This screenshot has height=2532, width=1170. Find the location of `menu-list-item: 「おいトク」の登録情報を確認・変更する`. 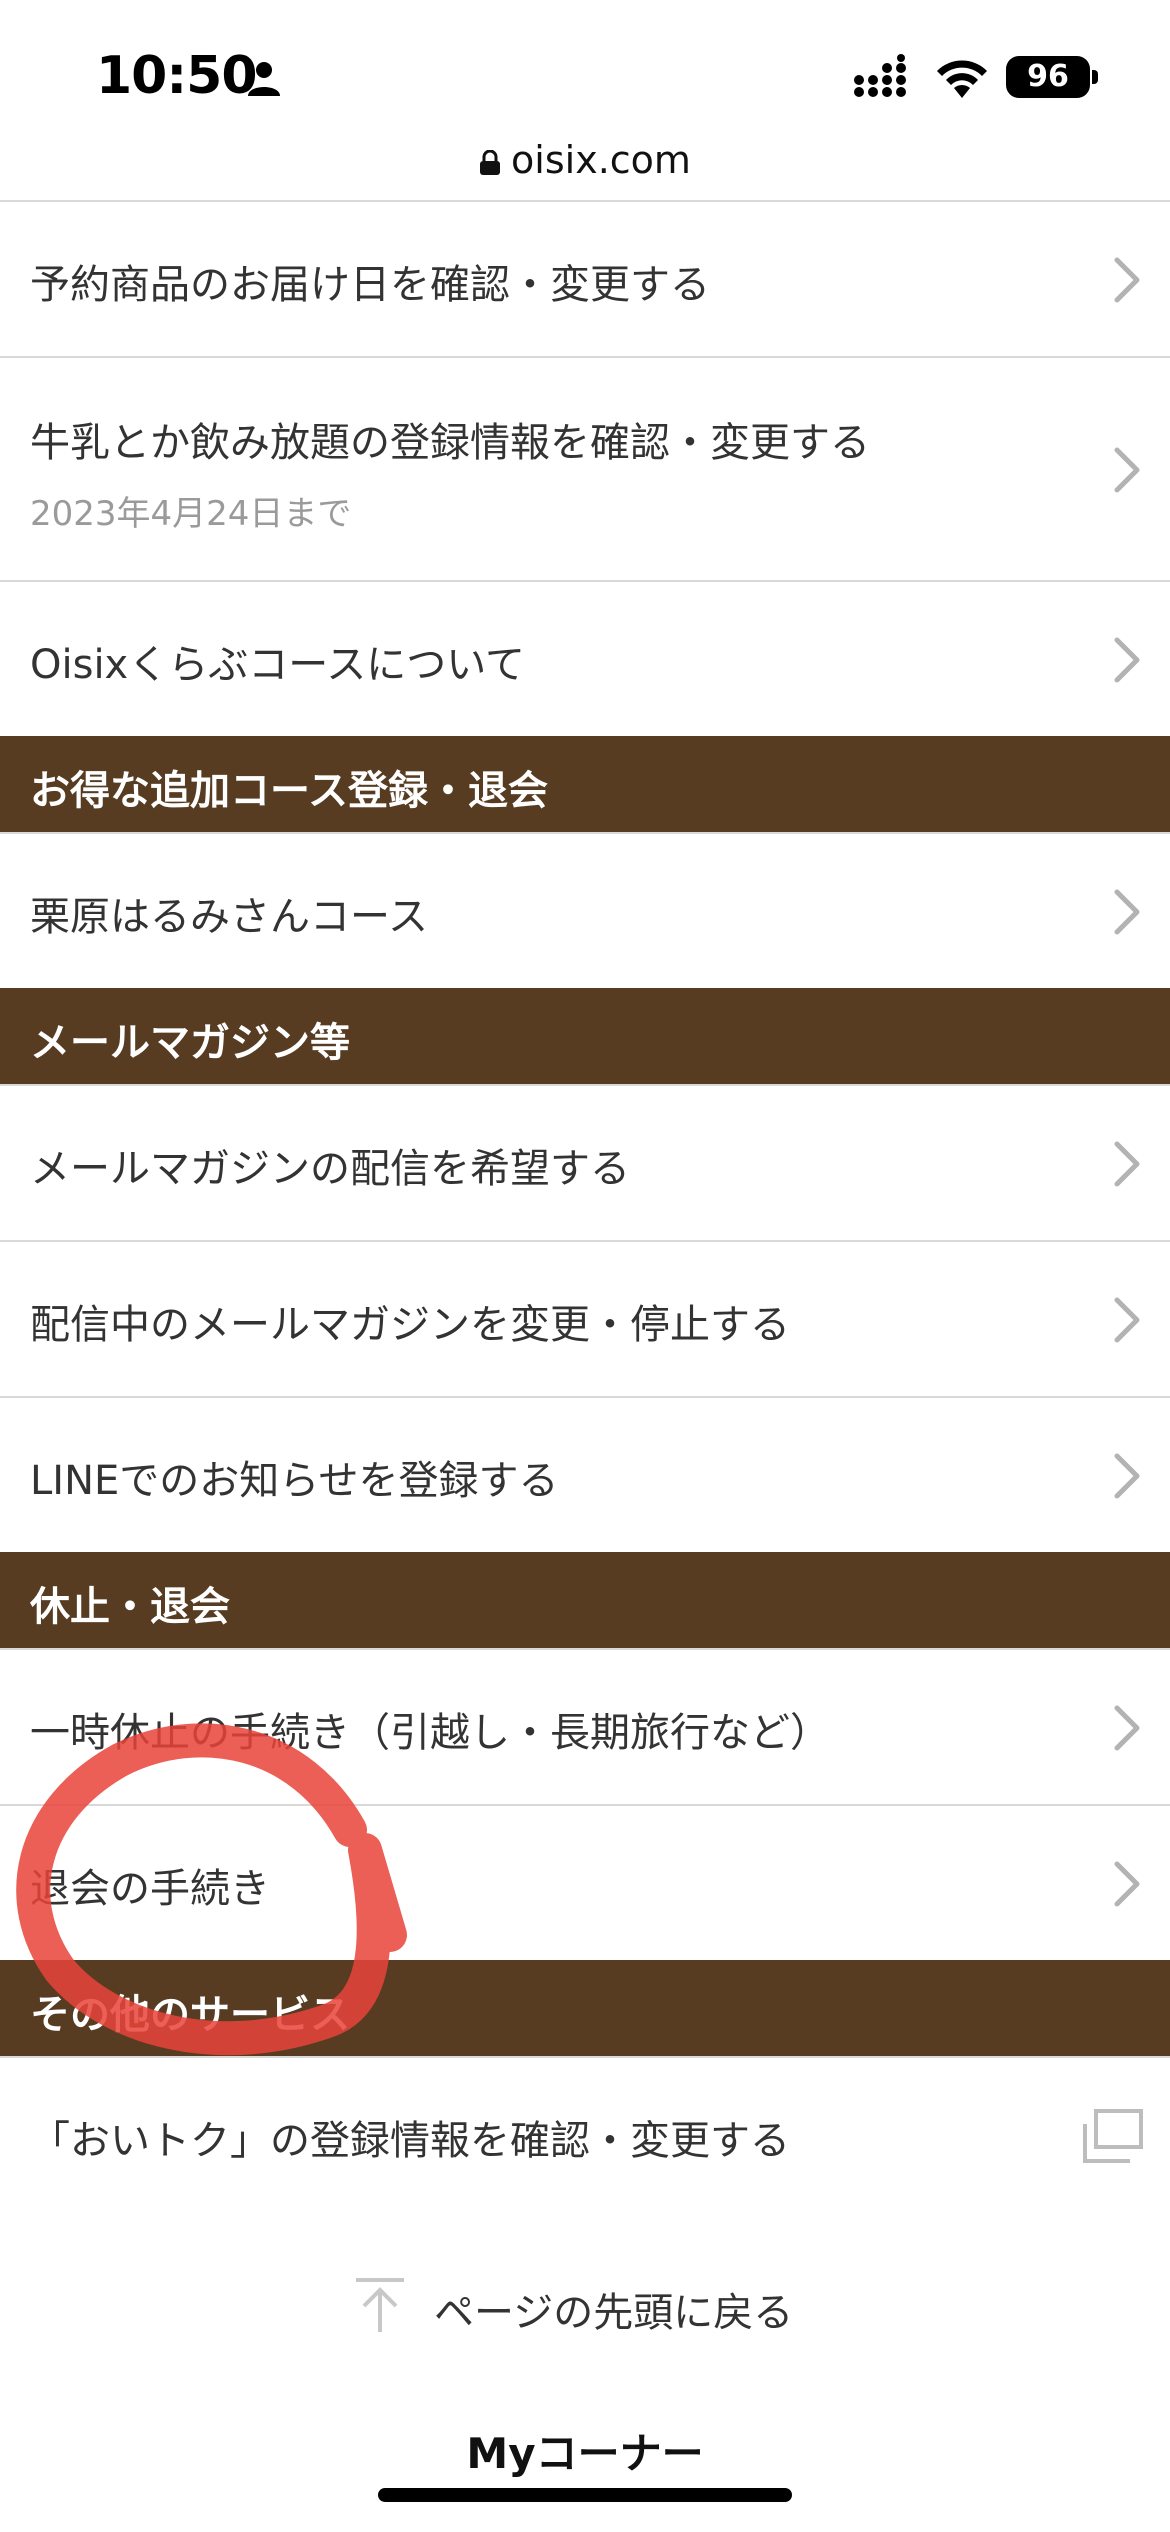

menu-list-item: 「おいトク」の登録情報を確認・変更する is located at coordinates (585, 2134).